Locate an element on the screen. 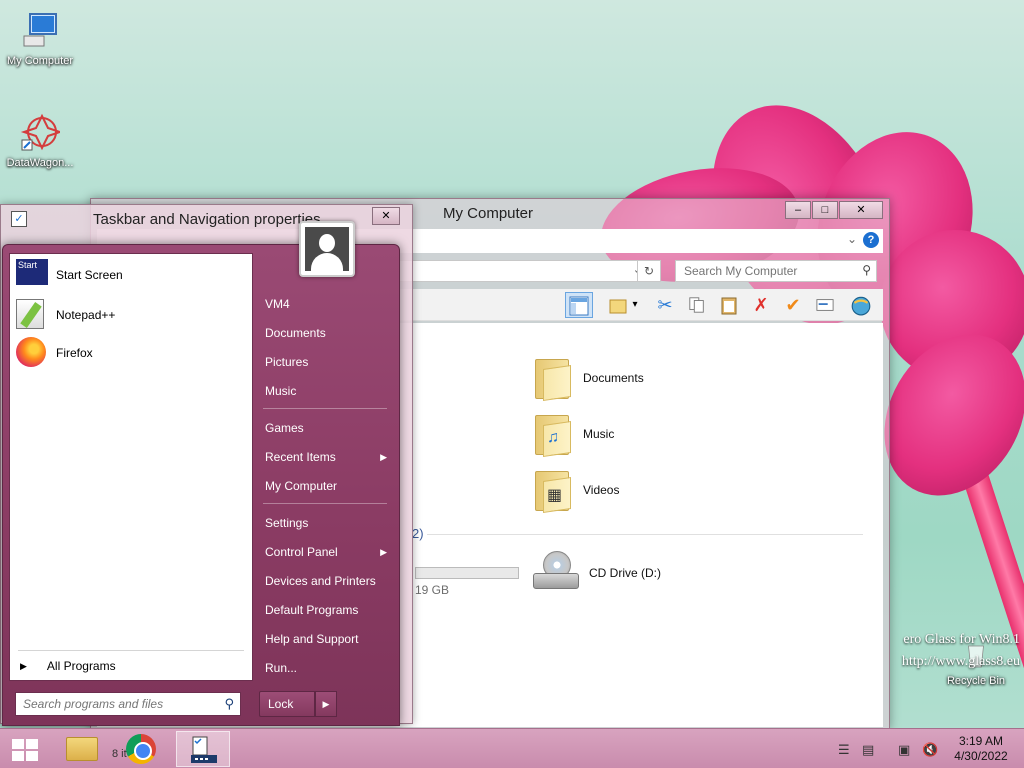 The image size is (1024, 768). group-header-count: 2) is located at coordinates (418, 533).